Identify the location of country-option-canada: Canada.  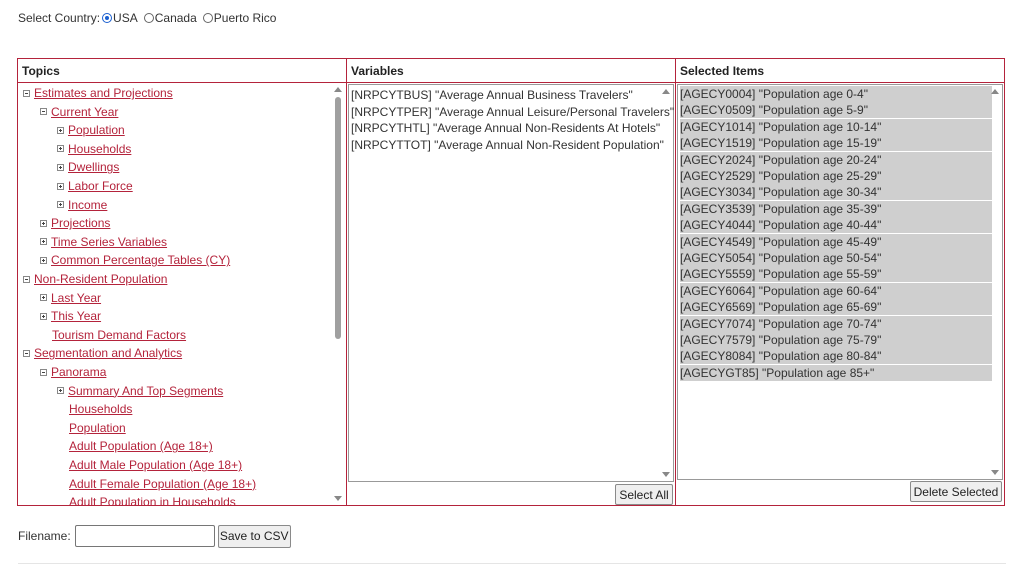
(170, 18).